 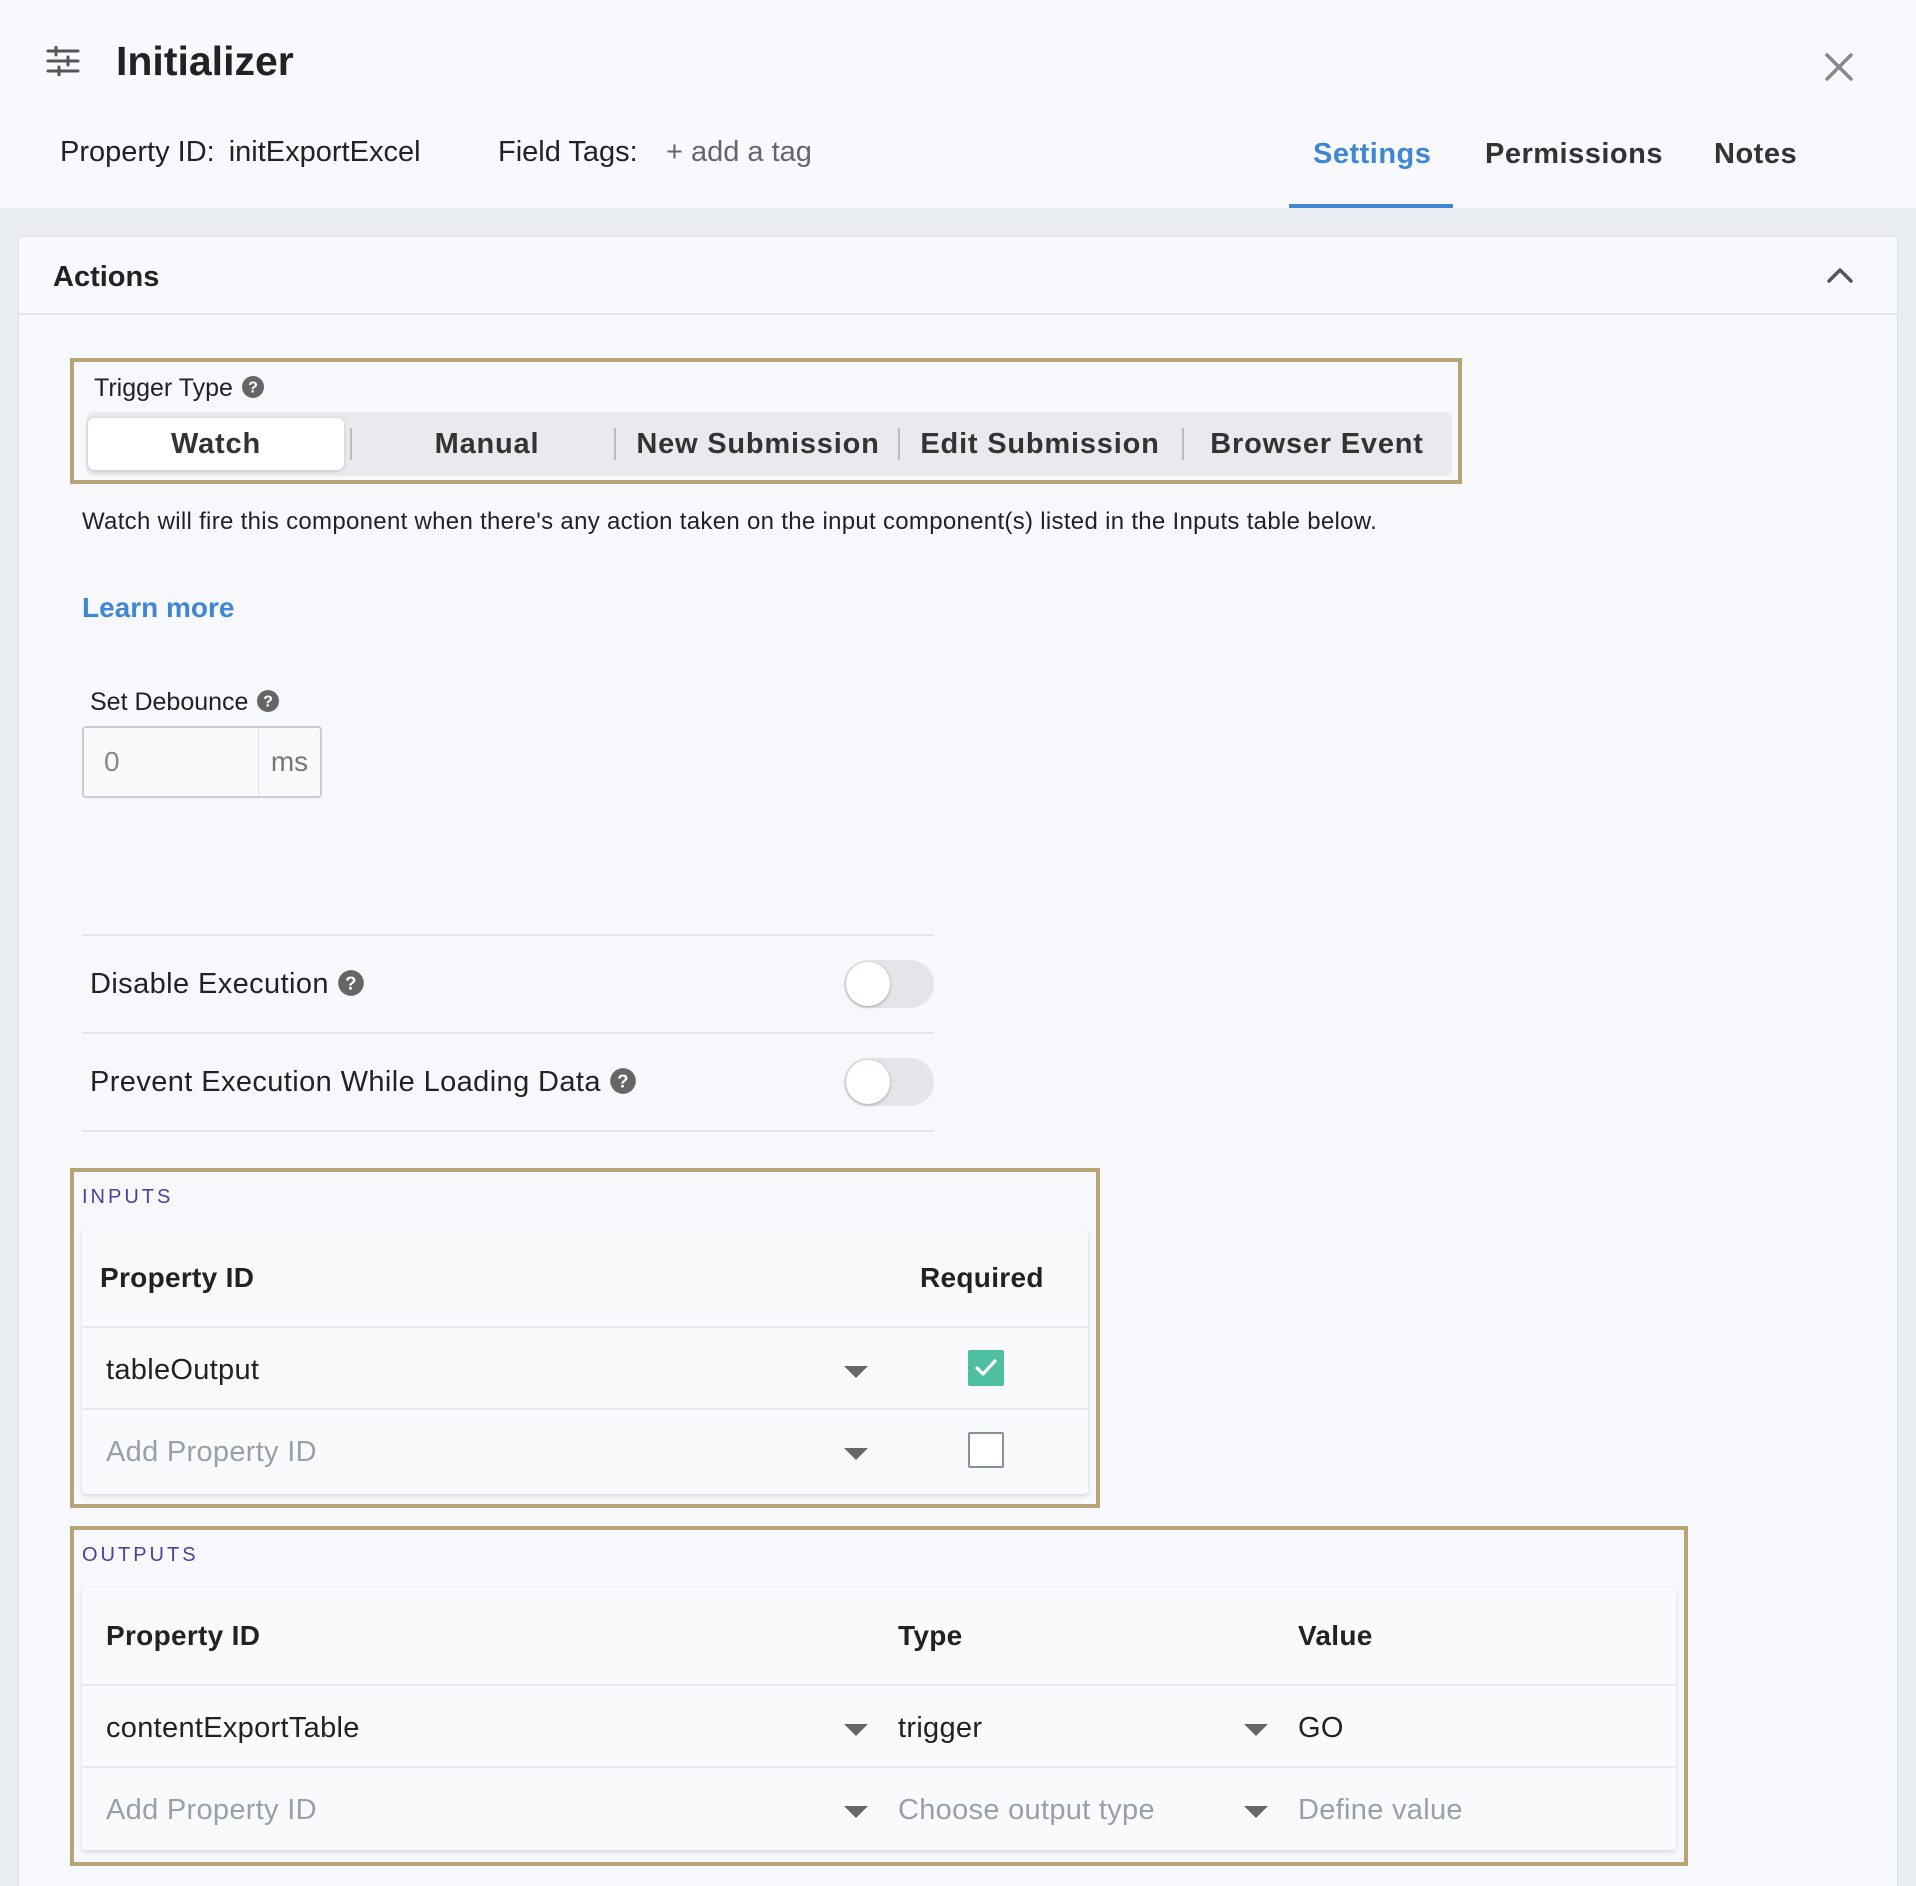 I want to click on define-value: Define value, so click(x=1380, y=1810).